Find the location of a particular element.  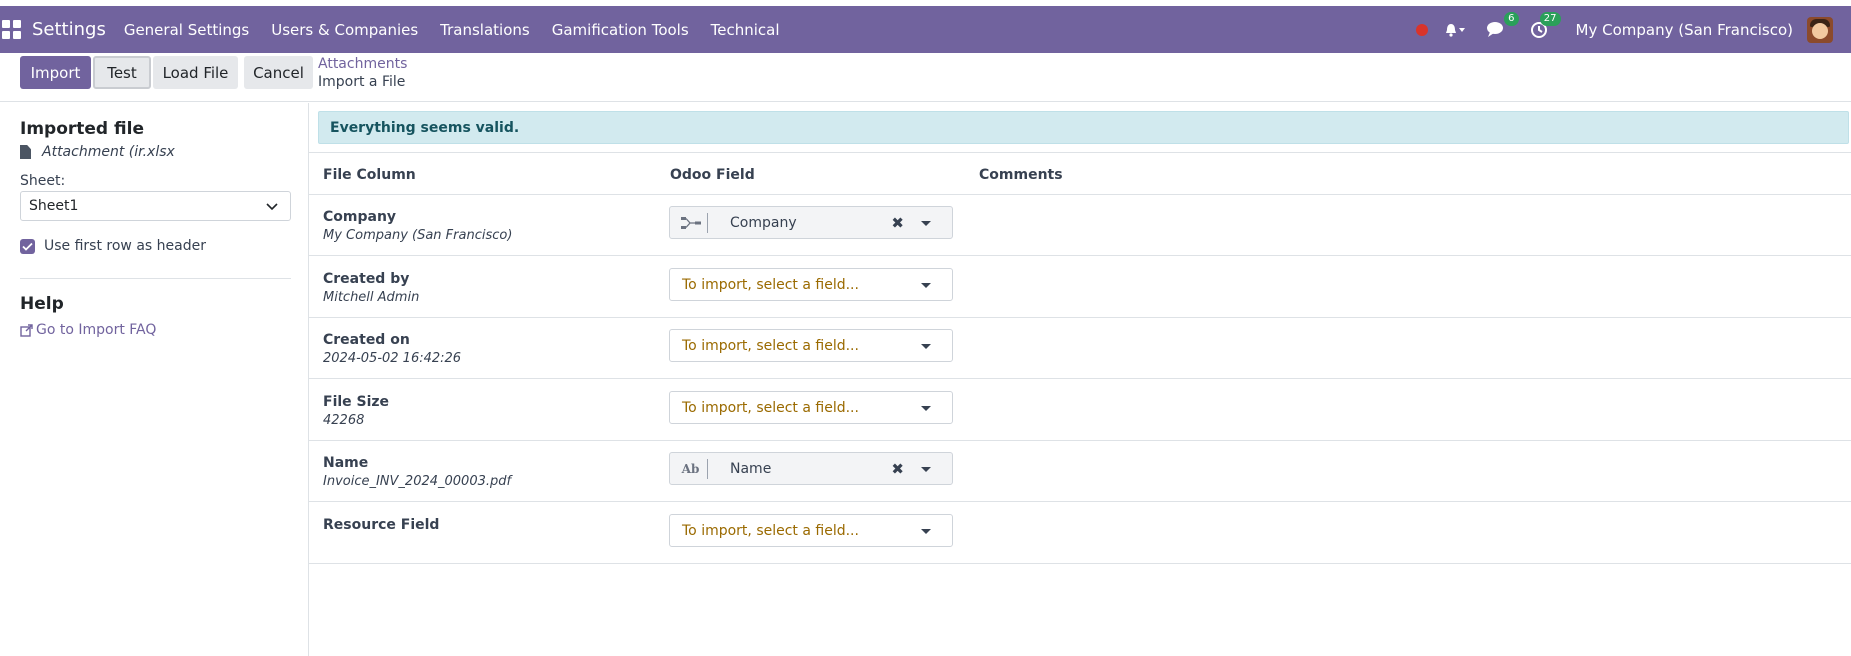

sheet-select: Sheet1 is located at coordinates (155, 206).